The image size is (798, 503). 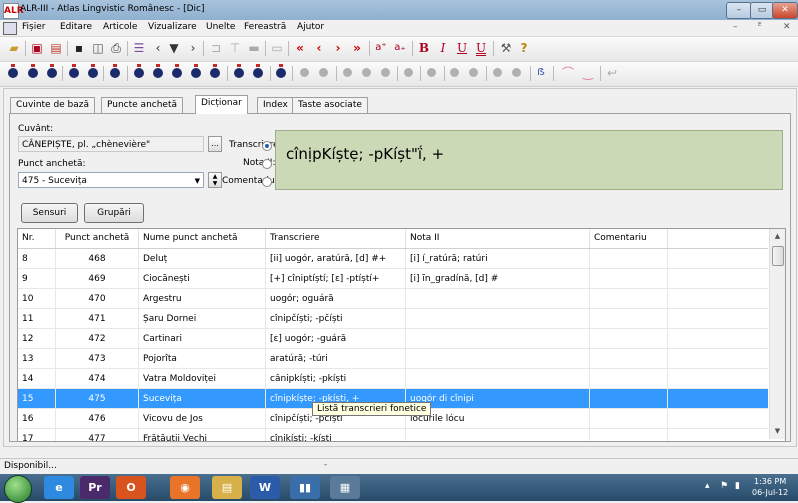 I want to click on cell-punct-ancheta: 474, so click(x=97, y=379).